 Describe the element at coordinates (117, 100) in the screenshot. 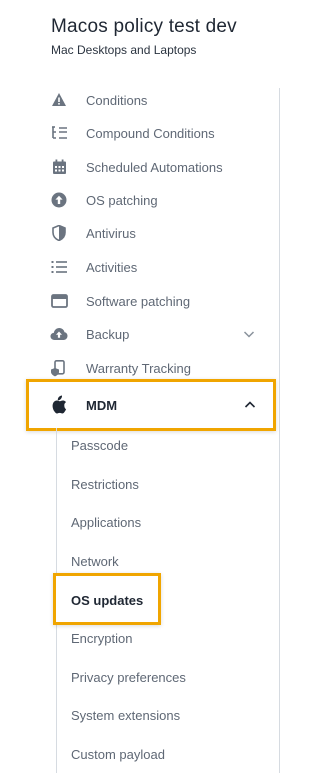

I see `nav-item-label: Conditions` at that location.